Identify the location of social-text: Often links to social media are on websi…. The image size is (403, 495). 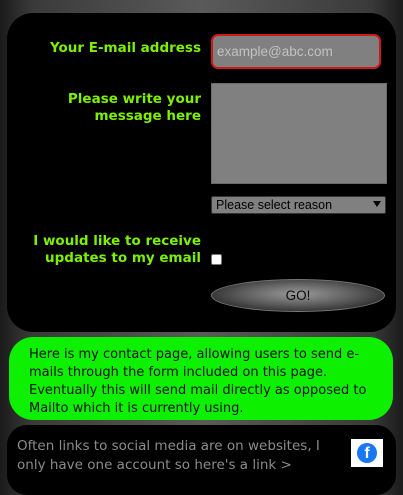
(168, 455).